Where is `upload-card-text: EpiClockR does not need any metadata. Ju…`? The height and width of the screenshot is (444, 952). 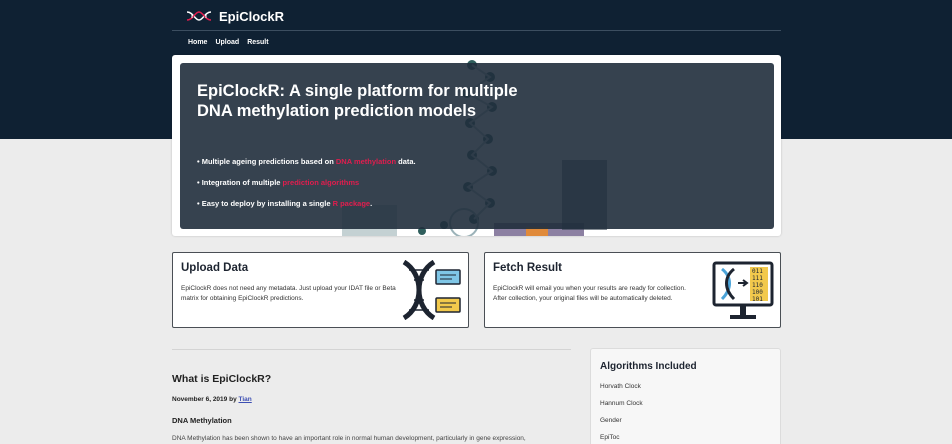 upload-card-text: EpiClockR does not need any metadata. Ju… is located at coordinates (288, 293).